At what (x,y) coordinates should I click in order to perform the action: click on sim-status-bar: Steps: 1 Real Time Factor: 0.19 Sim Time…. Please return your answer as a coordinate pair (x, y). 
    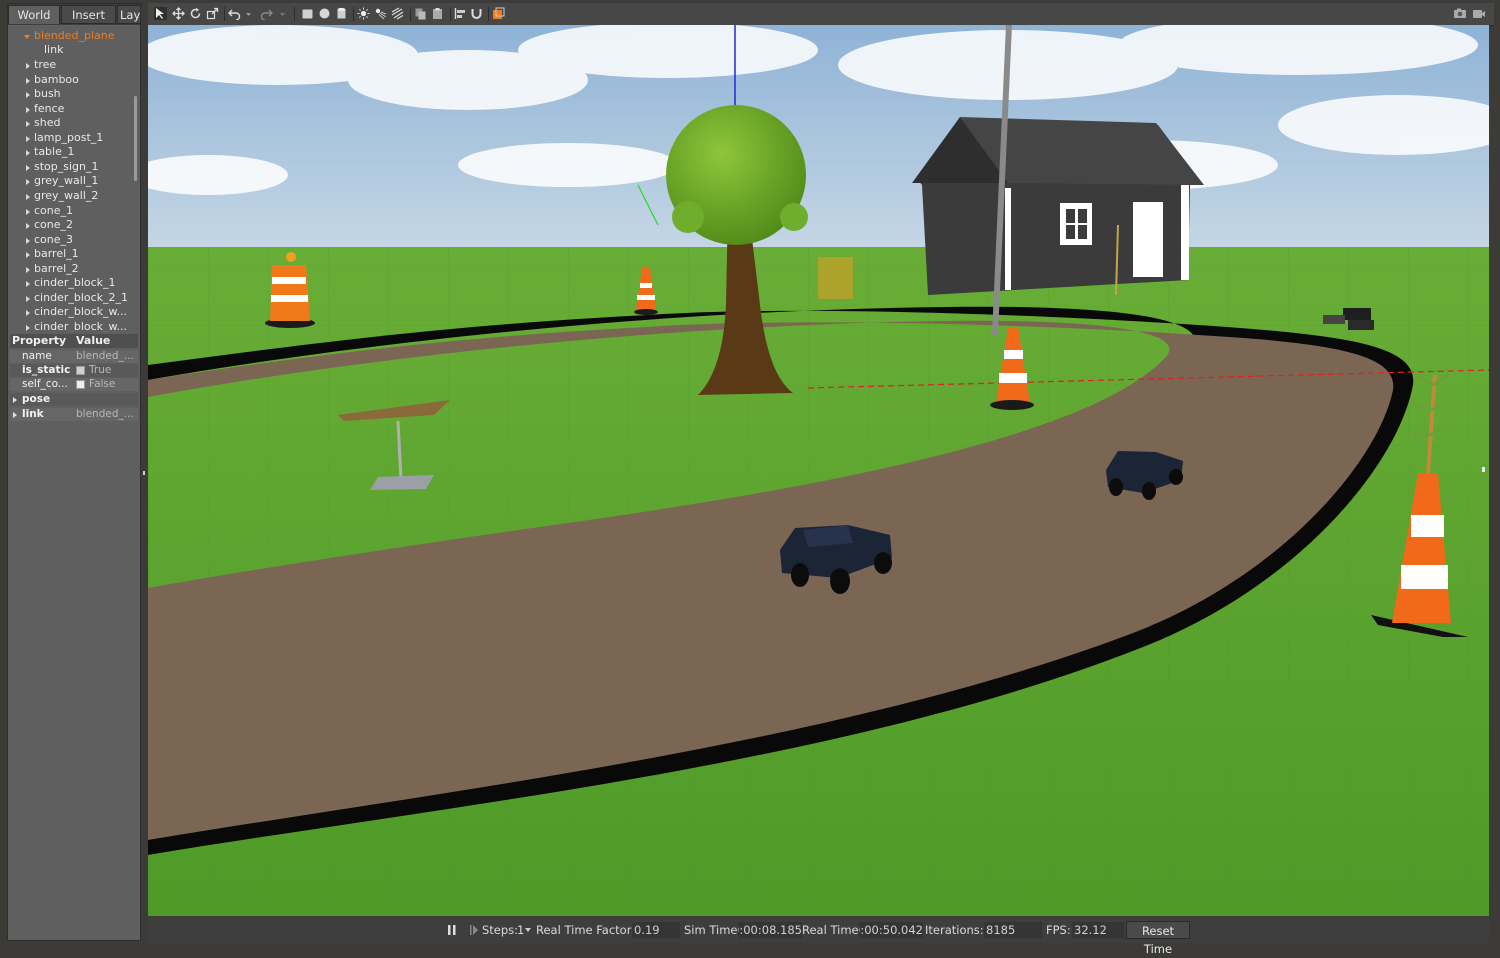
    Looking at the image, I should click on (818, 936).